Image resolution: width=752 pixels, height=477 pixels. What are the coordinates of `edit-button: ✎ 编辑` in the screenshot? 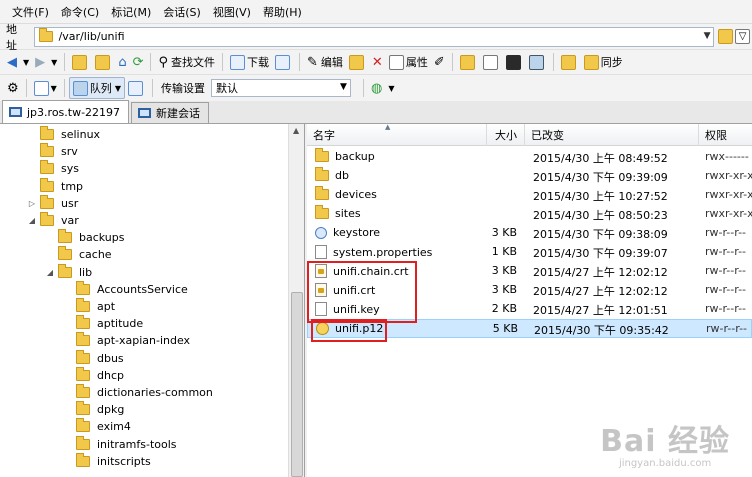 It's located at (325, 62).